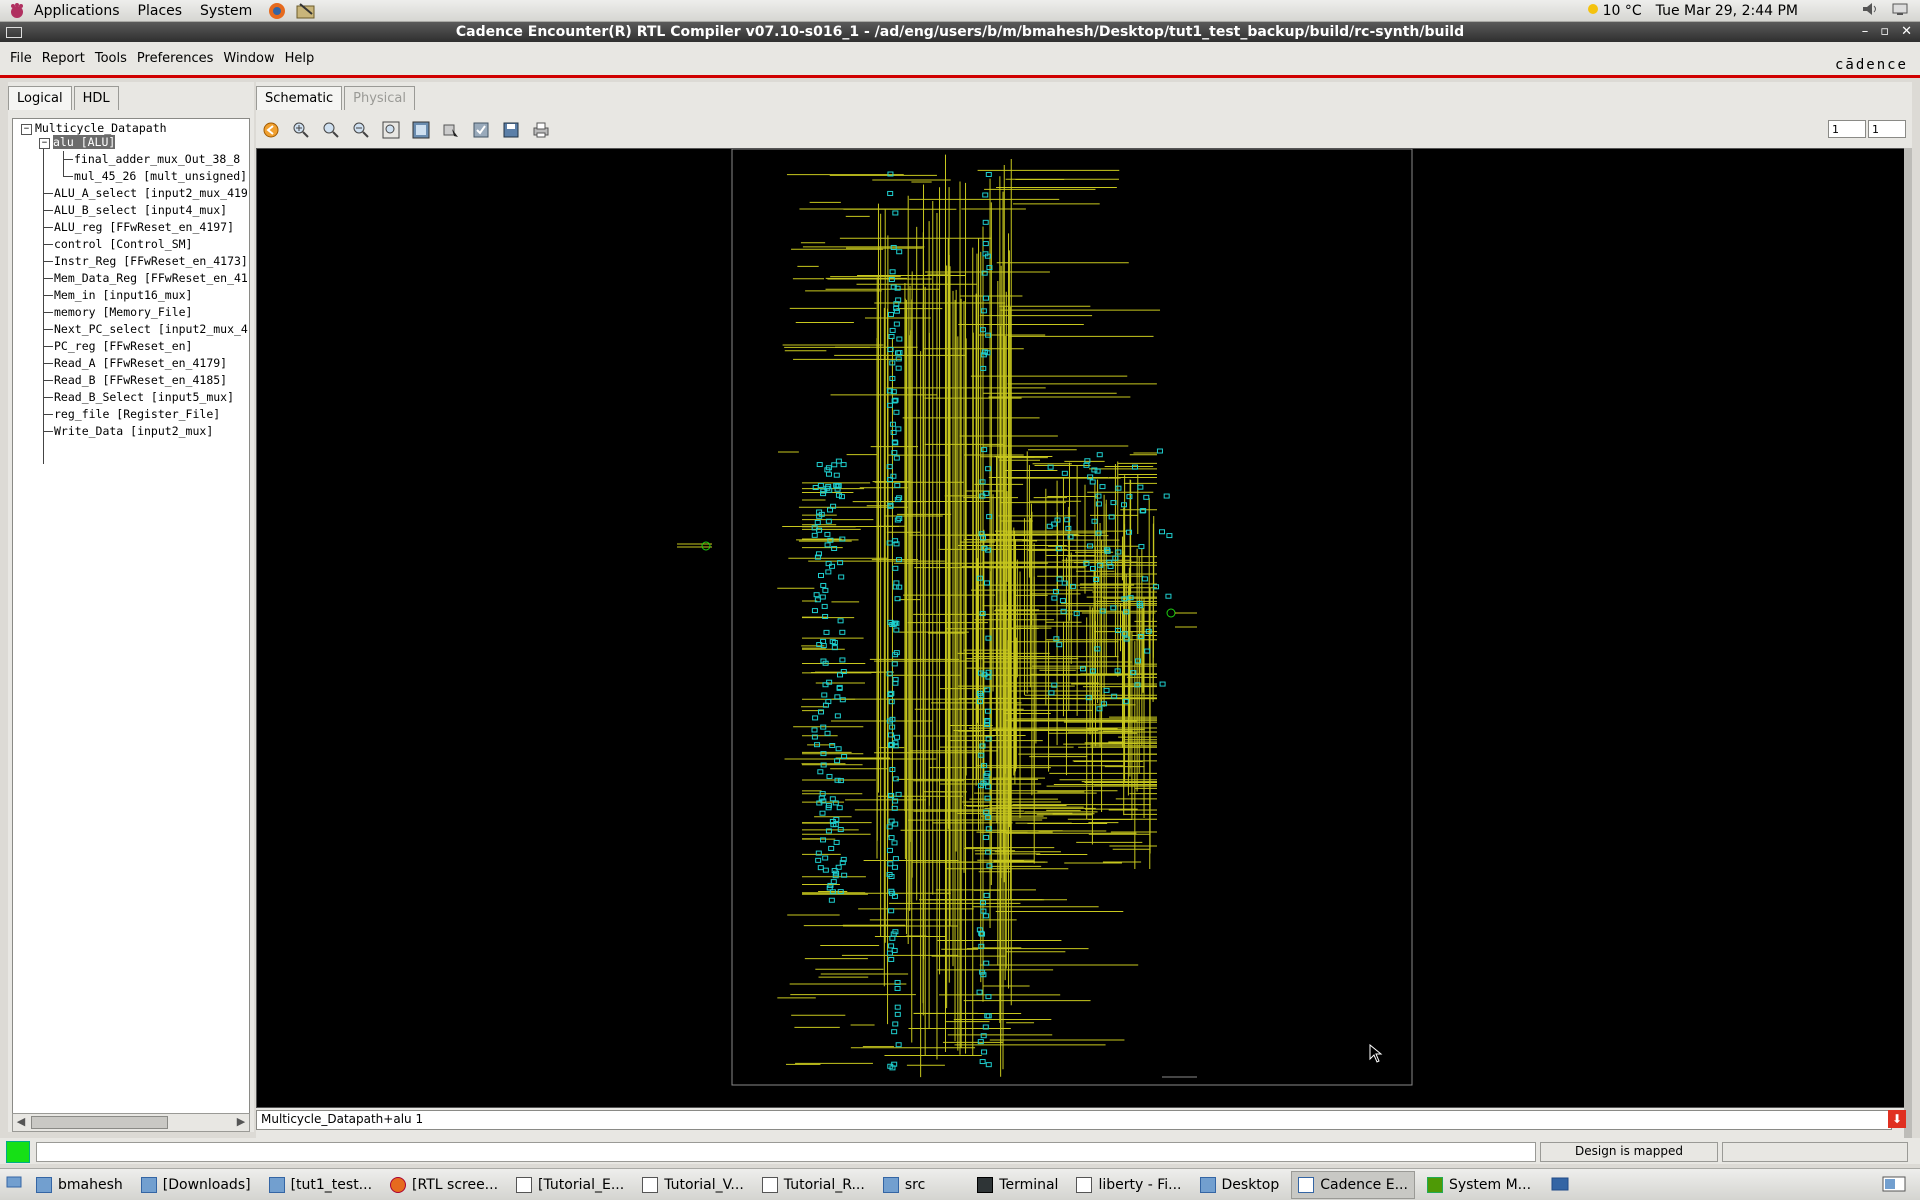 Image resolution: width=1920 pixels, height=1200 pixels. What do you see at coordinates (1560, 1185) in the screenshot?
I see `trash-icon` at bounding box center [1560, 1185].